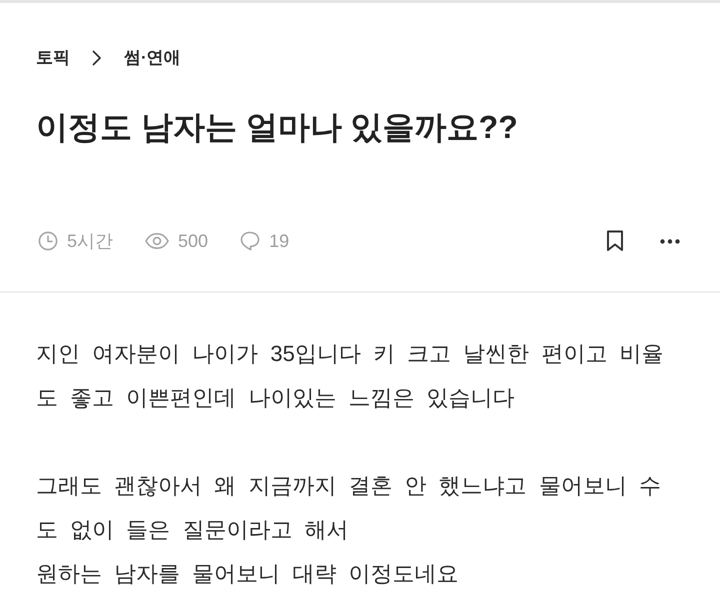 This screenshot has width=720, height=600. Describe the element at coordinates (250, 241) in the screenshot. I see `speech-bubble-icon` at that location.